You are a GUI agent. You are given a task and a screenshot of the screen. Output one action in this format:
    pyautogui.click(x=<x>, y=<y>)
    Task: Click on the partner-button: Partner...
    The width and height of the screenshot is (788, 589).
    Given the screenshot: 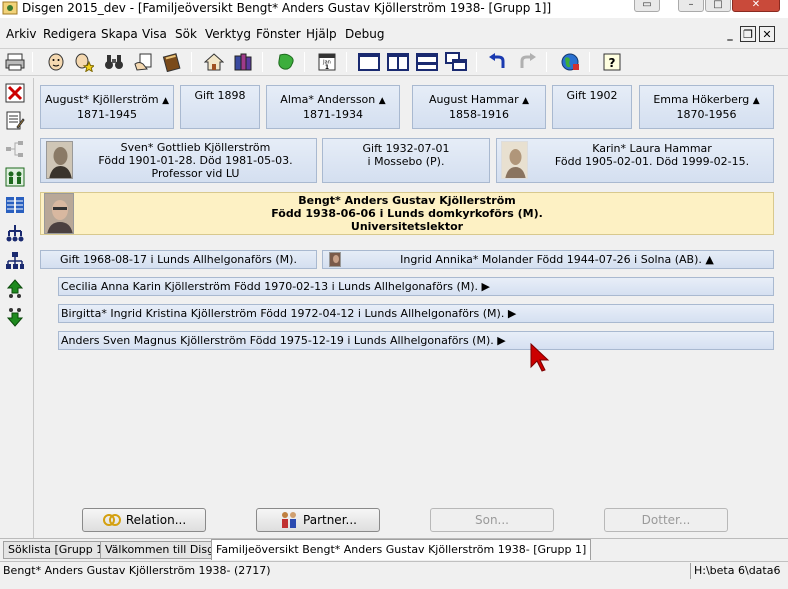 What is the action you would take?
    pyautogui.click(x=318, y=520)
    